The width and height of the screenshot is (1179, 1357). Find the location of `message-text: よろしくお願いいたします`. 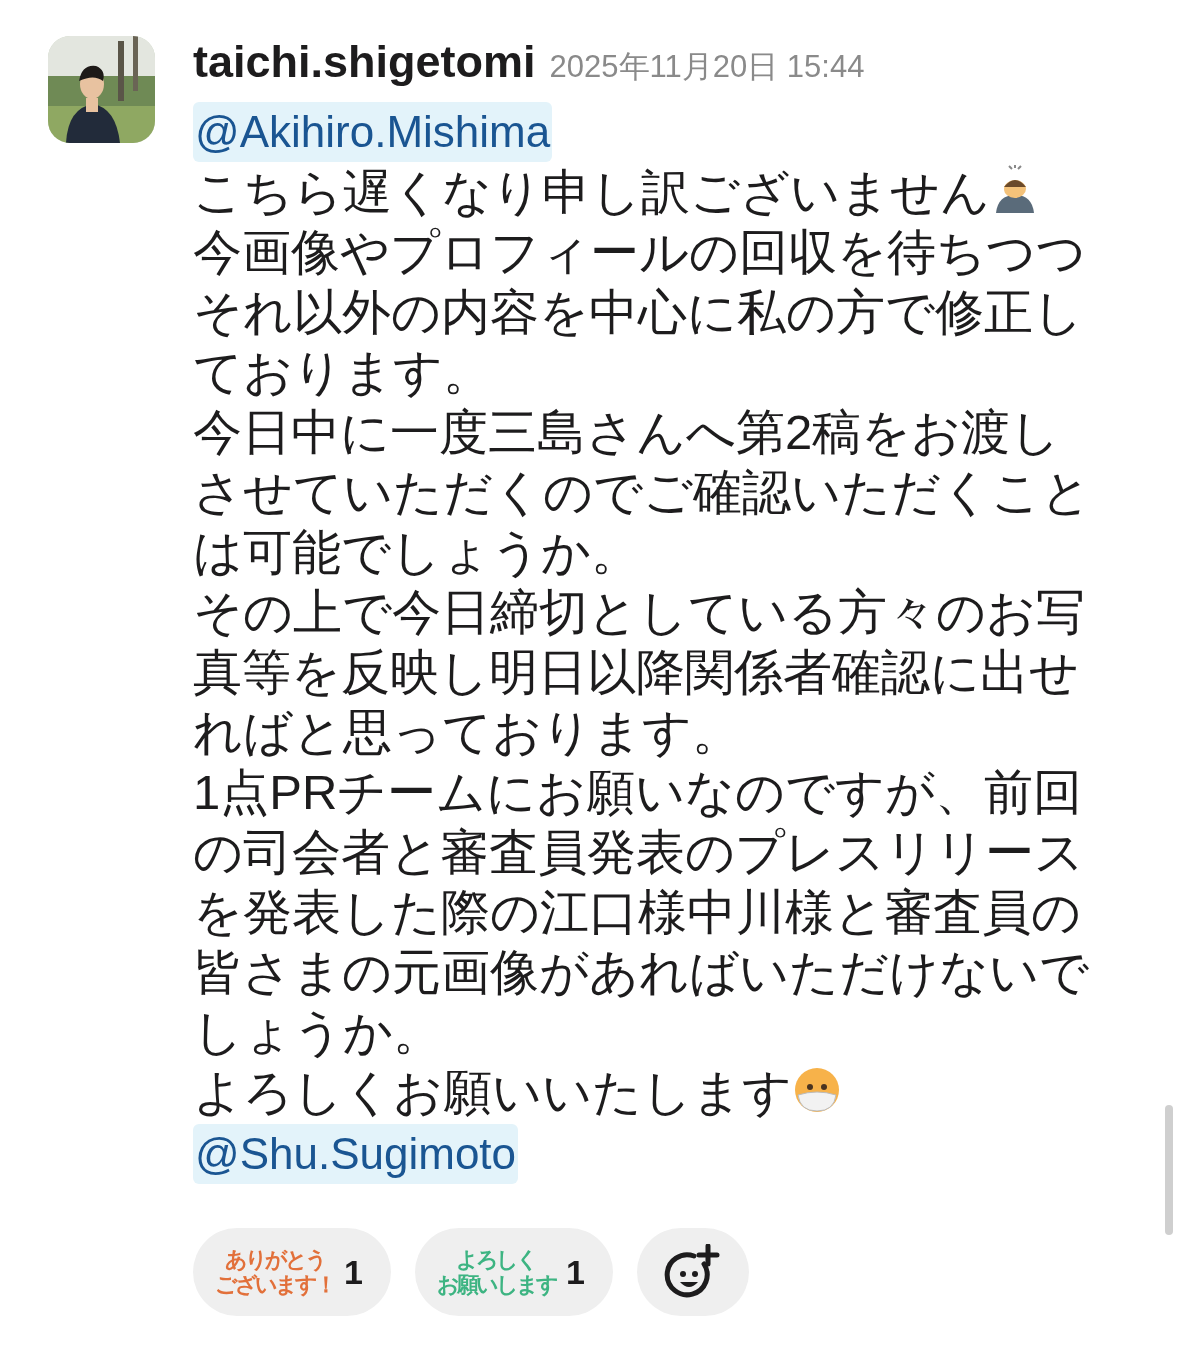

message-text: よろしくお願いいたします is located at coordinates (492, 1092).